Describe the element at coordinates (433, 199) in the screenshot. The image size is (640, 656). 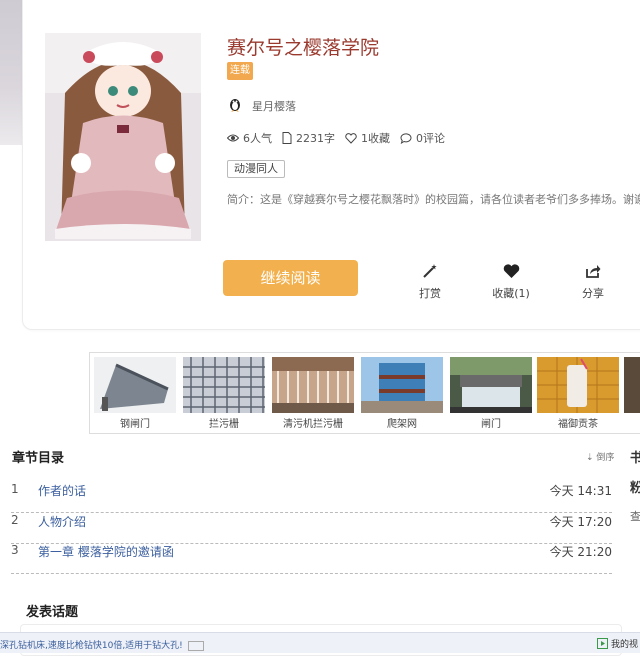
I see `book-intro: 简介：这是《穿越赛尔号之樱花飘落时》的校园篇，请各位读者老爷们多多捧场。谢谢！` at that location.